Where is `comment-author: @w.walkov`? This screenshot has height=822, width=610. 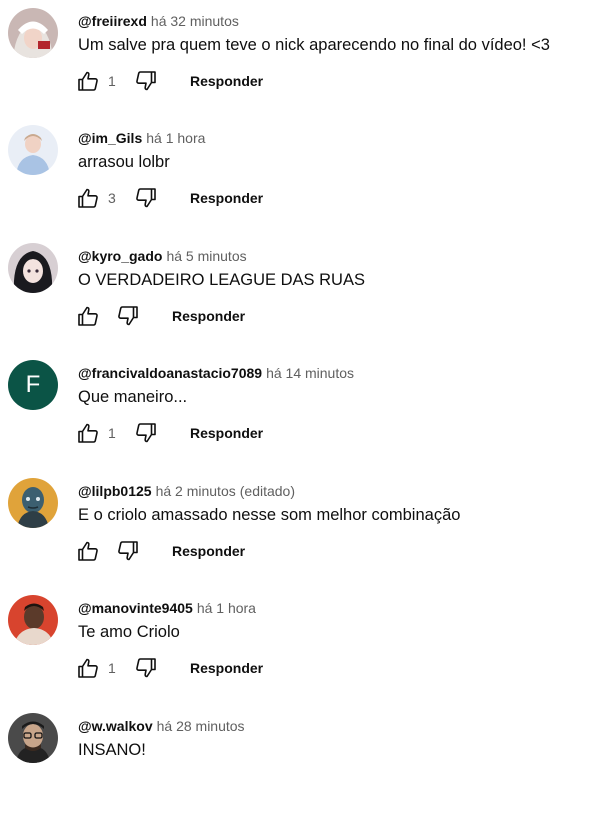 comment-author: @w.walkov is located at coordinates (115, 726).